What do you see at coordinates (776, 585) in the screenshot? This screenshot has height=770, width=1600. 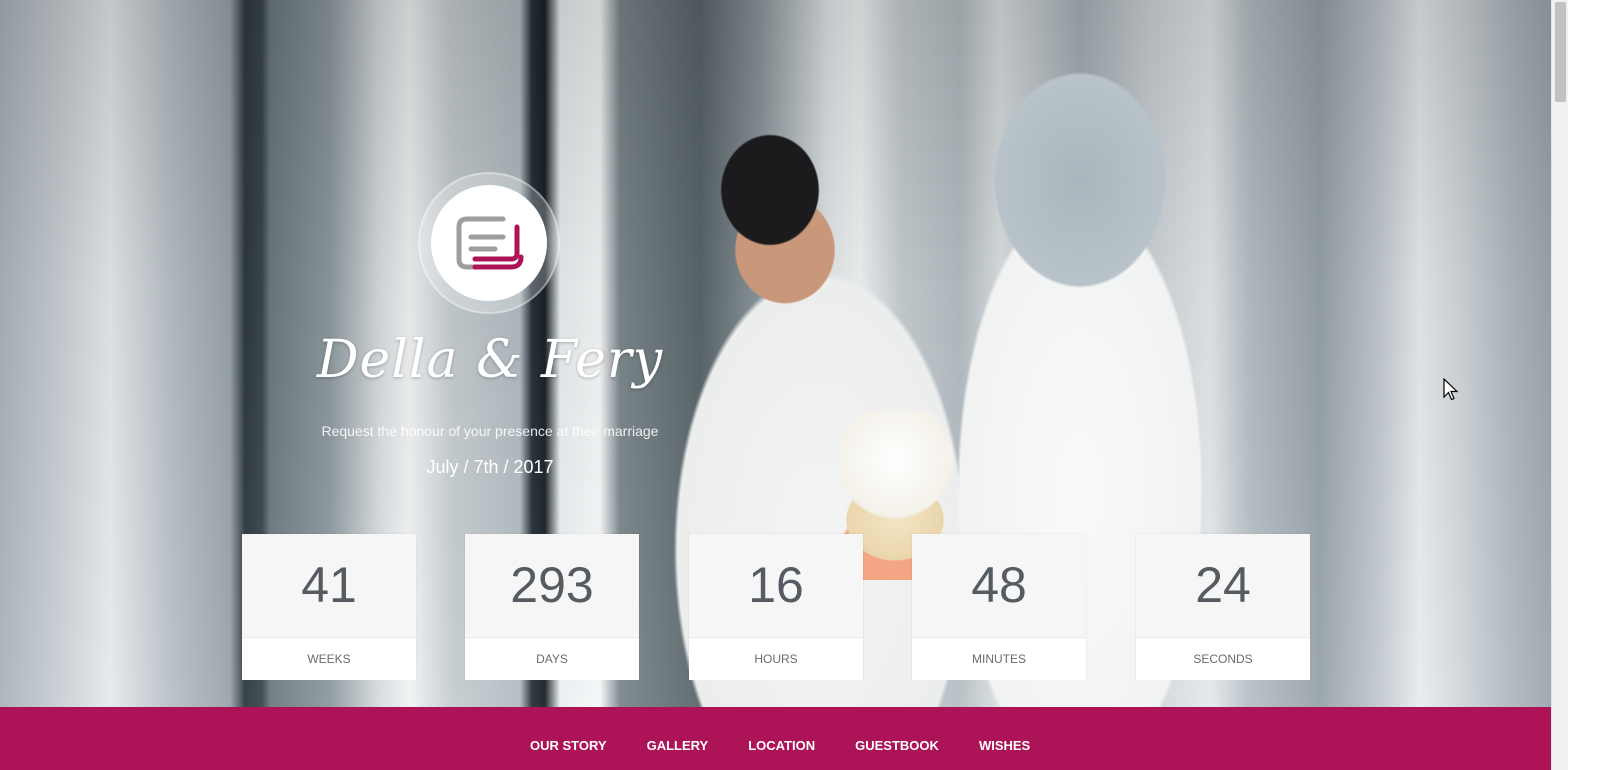 I see `countdown-value: 16` at bounding box center [776, 585].